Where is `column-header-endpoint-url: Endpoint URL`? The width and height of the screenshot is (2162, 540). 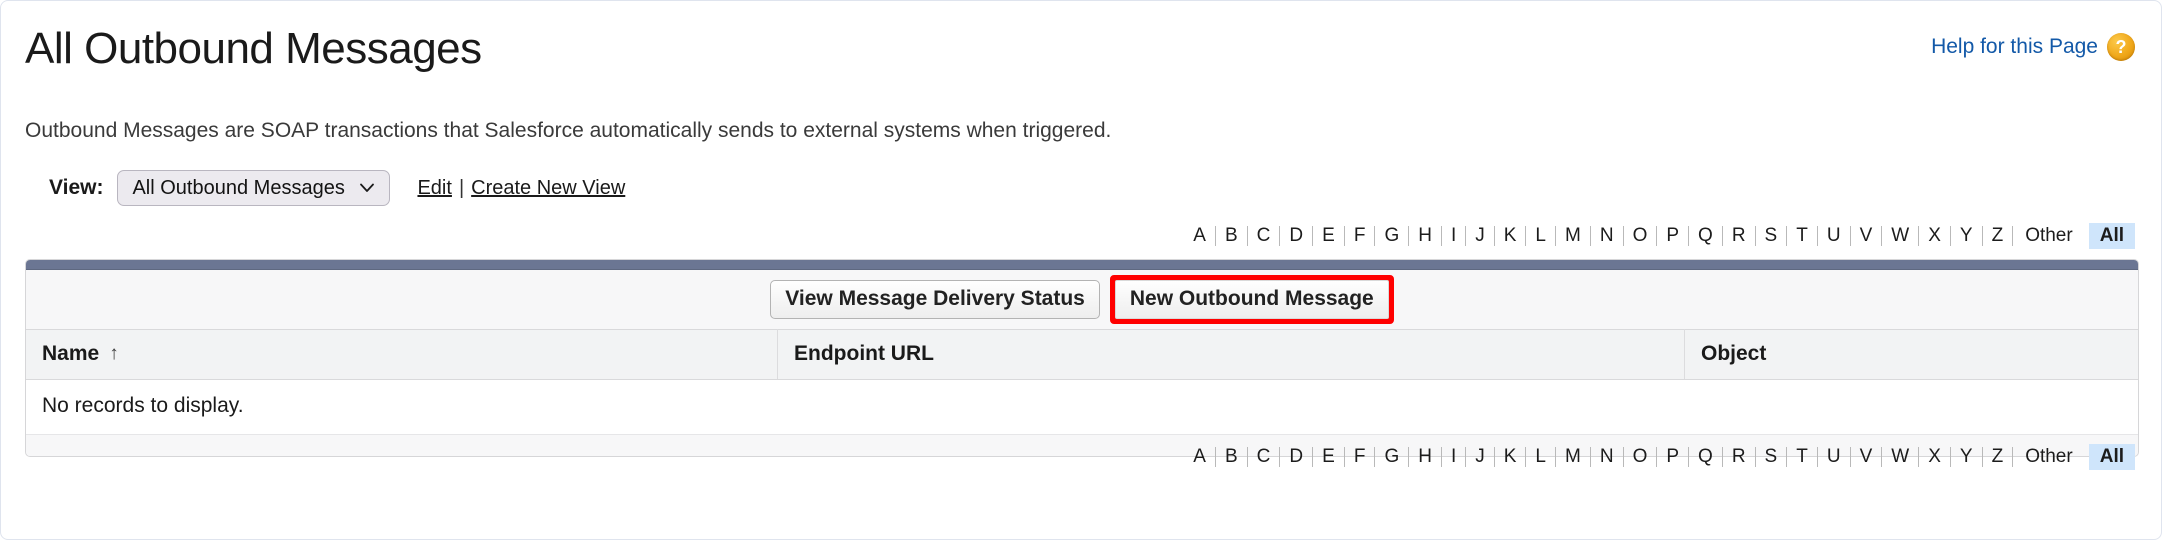
column-header-endpoint-url: Endpoint URL is located at coordinates (1231, 354).